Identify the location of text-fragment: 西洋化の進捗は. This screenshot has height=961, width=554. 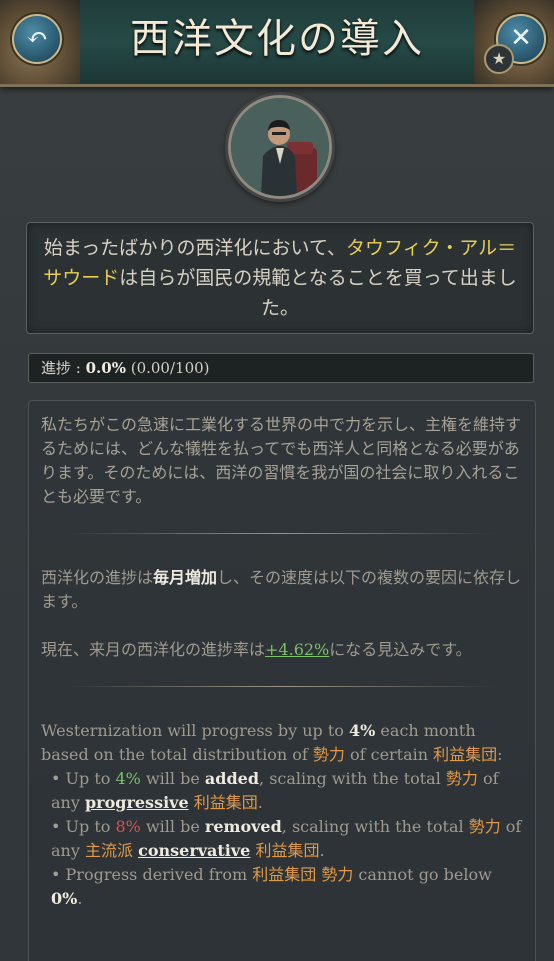
(97, 577).